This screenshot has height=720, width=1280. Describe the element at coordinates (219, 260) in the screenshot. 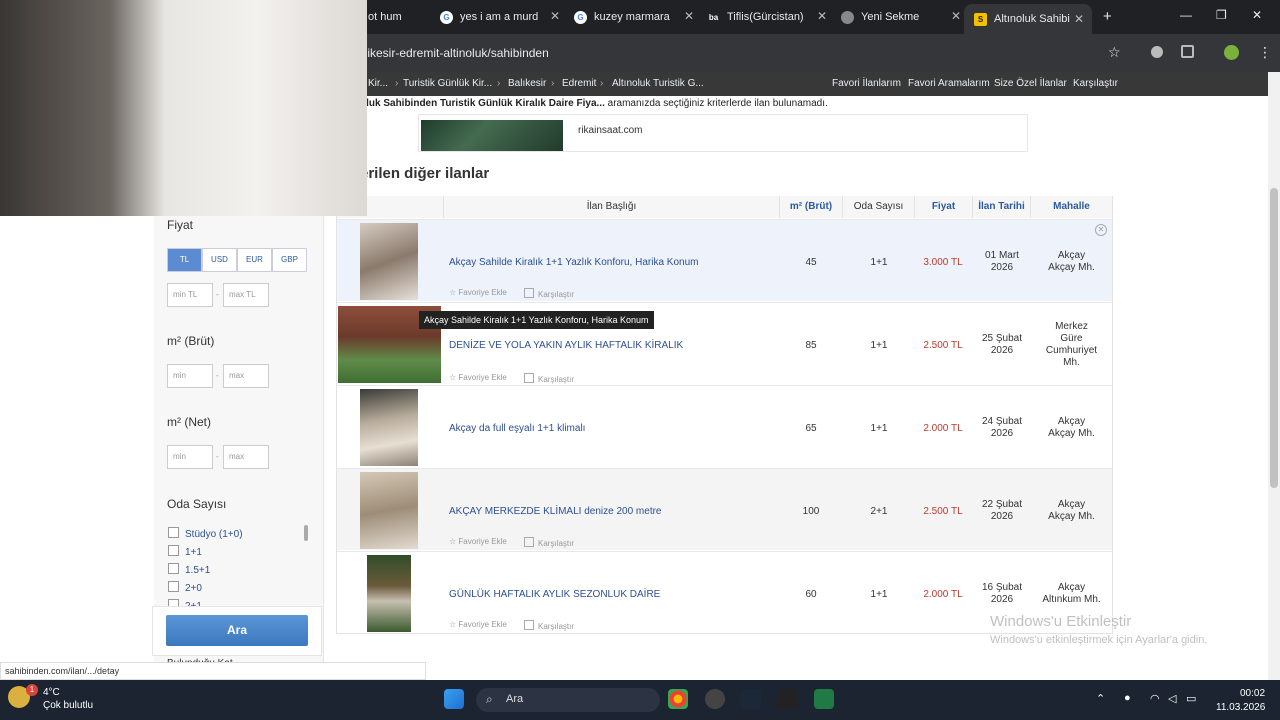

I see `currency-usd: USD` at that location.